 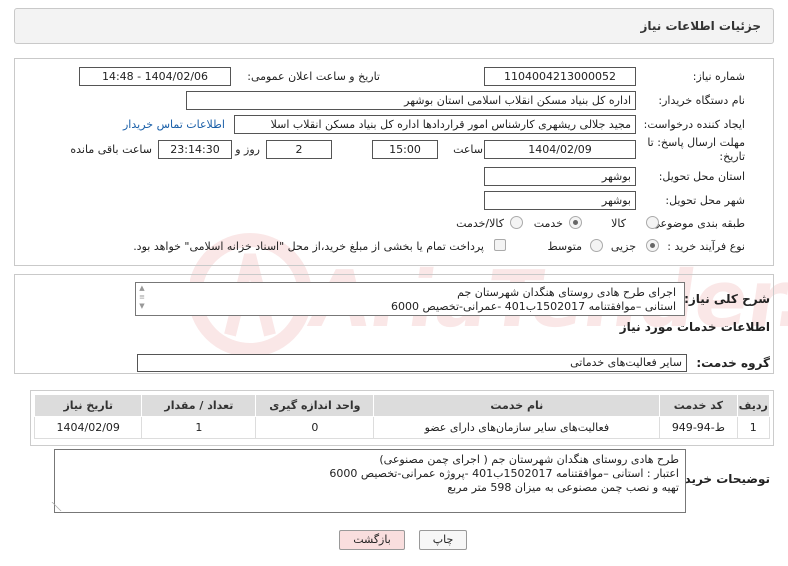 What do you see at coordinates (560, 176) in the screenshot?
I see `province-field: بوشهر` at bounding box center [560, 176].